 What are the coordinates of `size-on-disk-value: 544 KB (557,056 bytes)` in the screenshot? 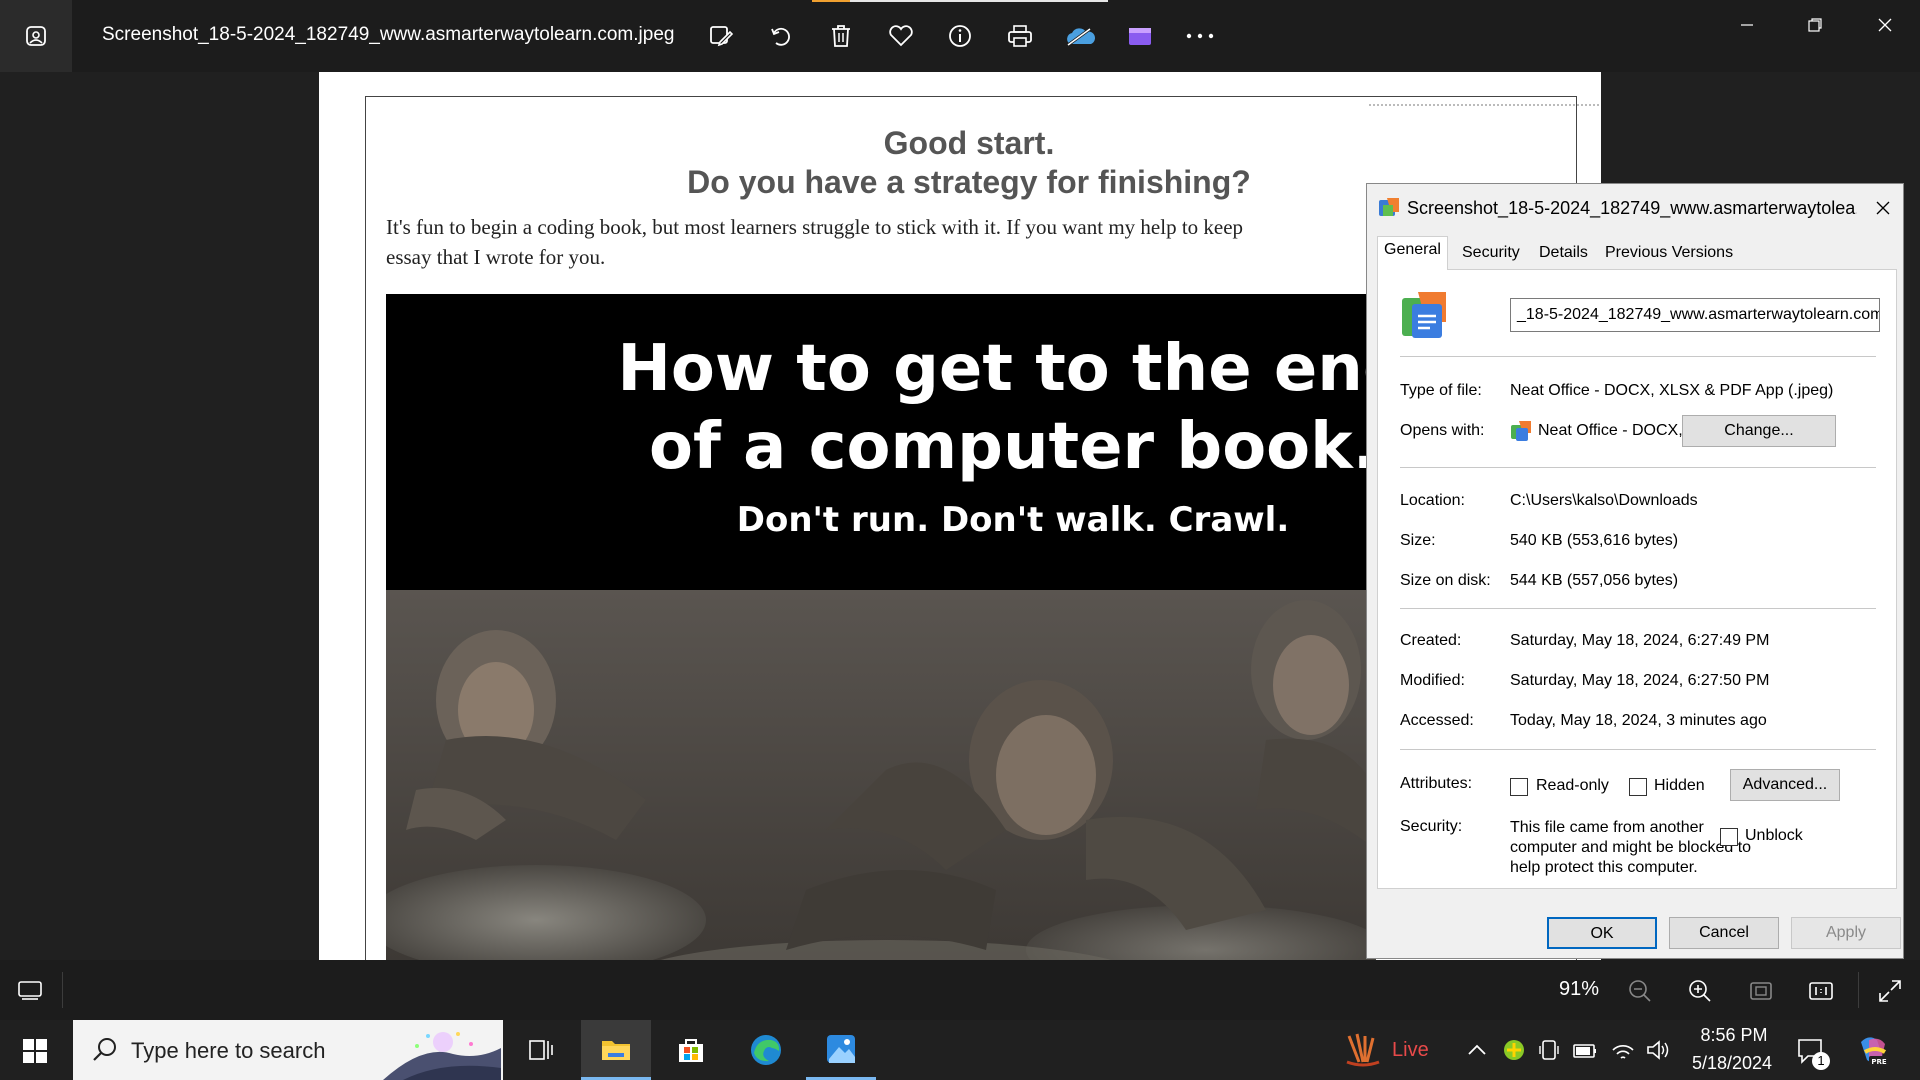 It's located at (1594, 580).